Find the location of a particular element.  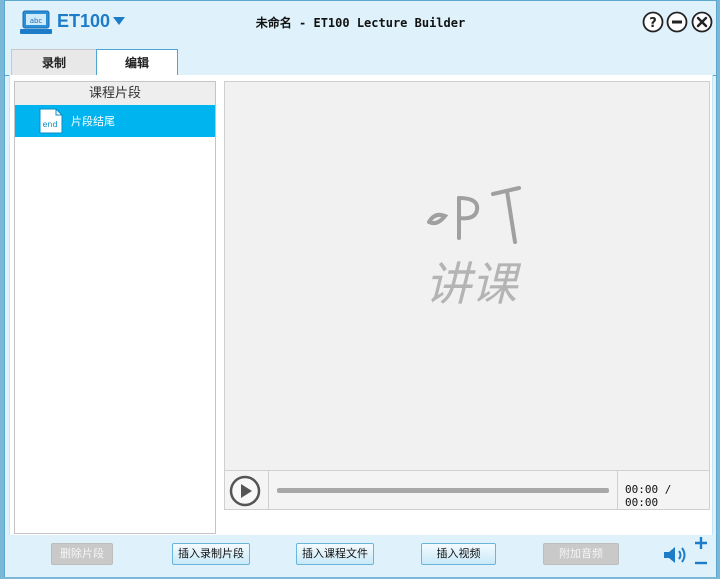

tab-edit: 编辑 is located at coordinates (137, 62).